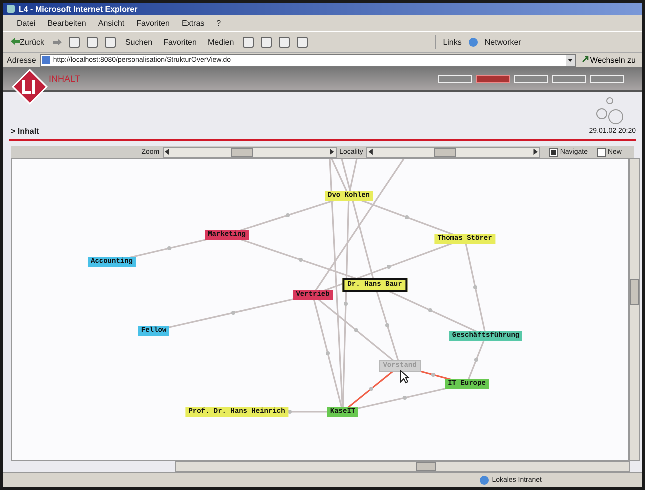 This screenshot has width=645, height=490. Describe the element at coordinates (493, 79) in the screenshot. I see `nav-button` at that location.